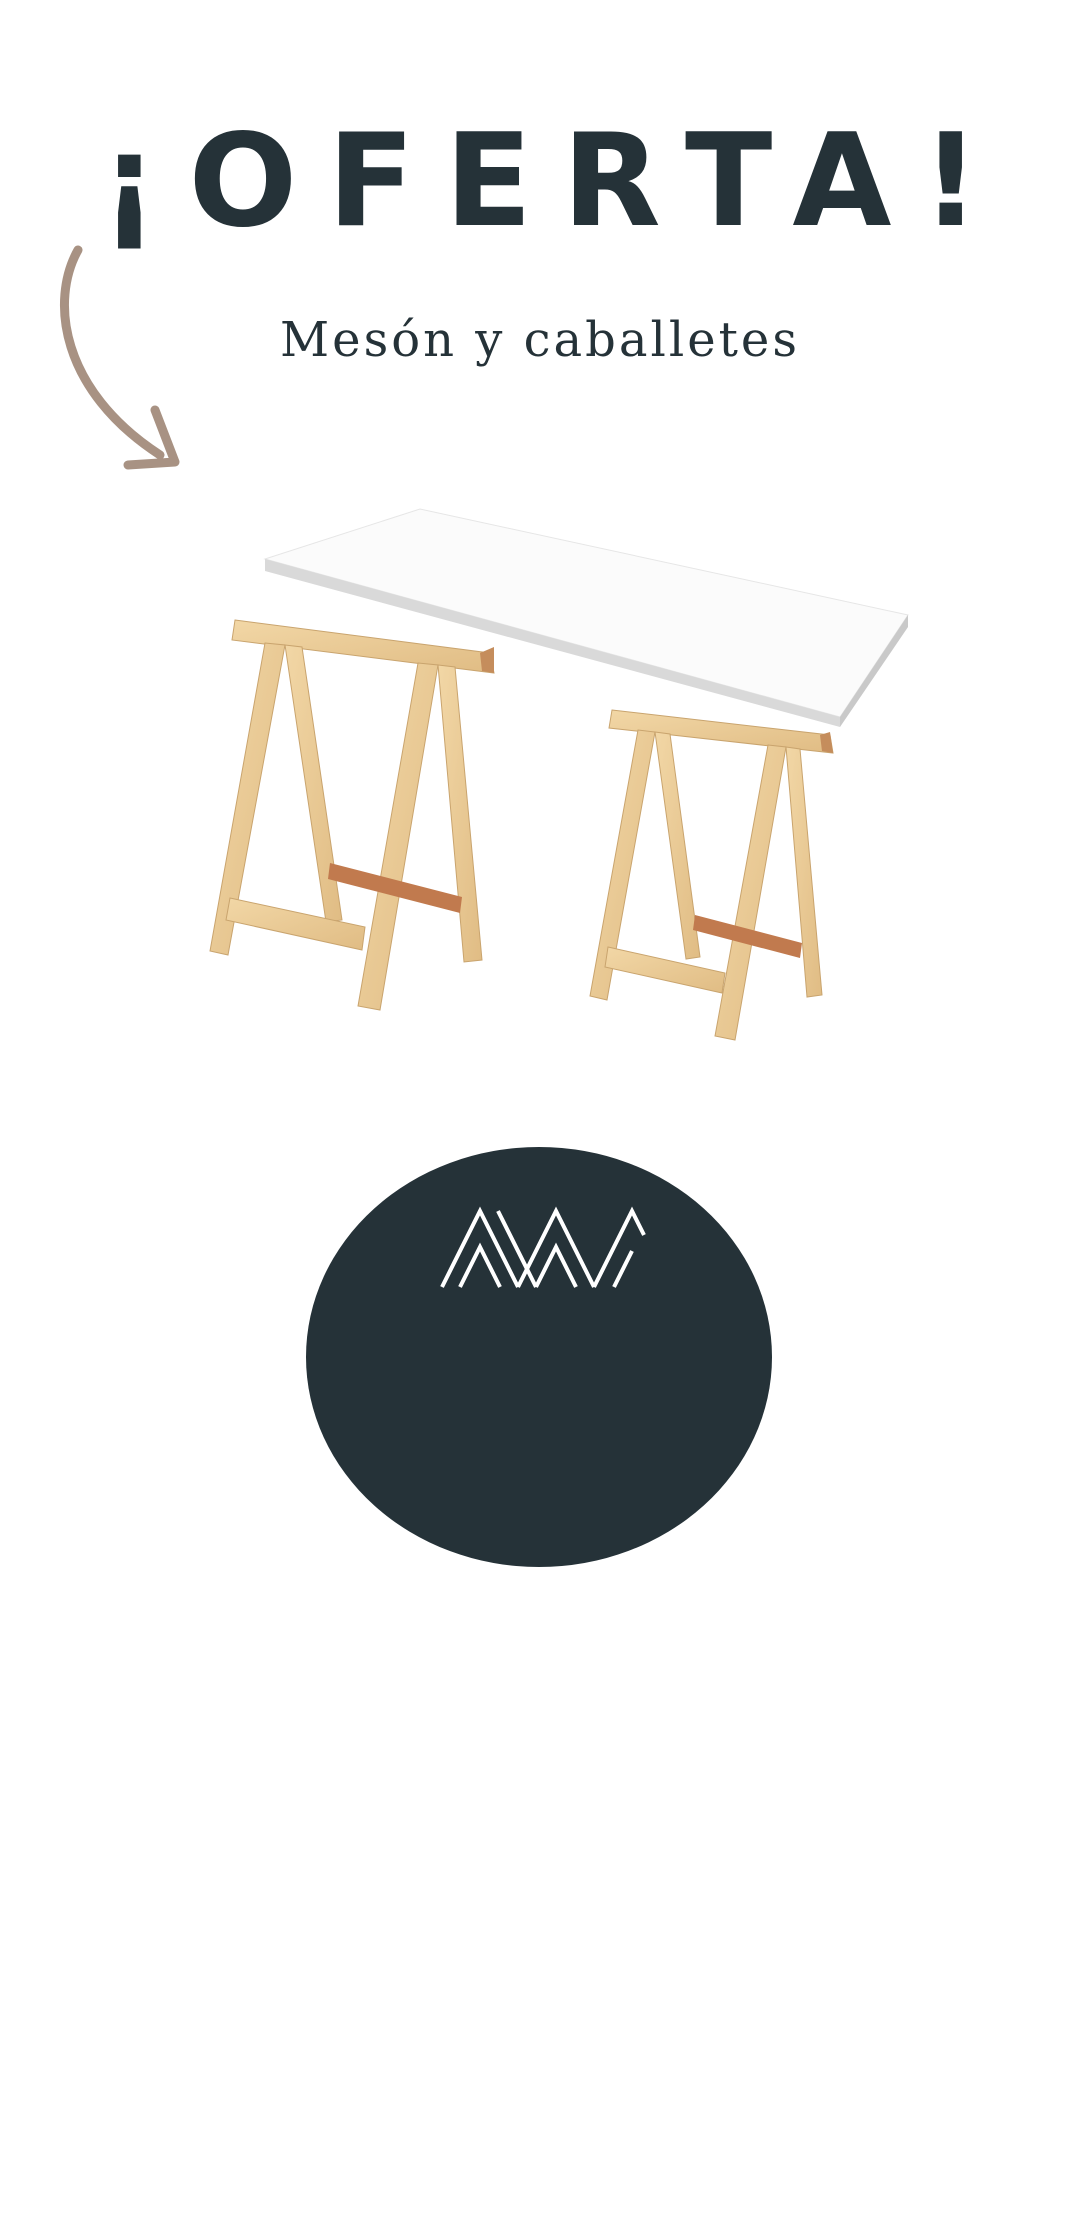  What do you see at coordinates (555, 181) in the screenshot?
I see `headline: ¡OFERTA!` at bounding box center [555, 181].